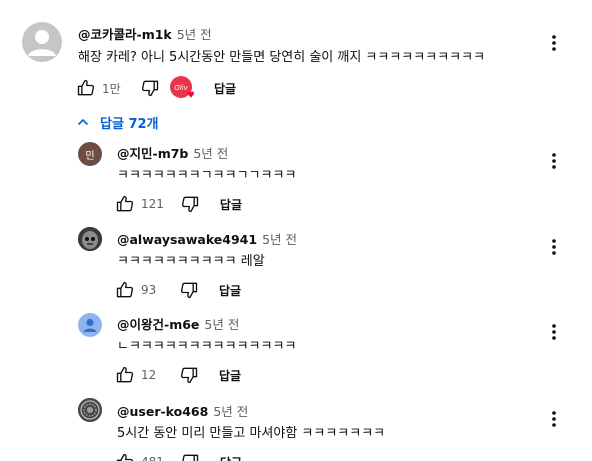 The height and width of the screenshot is (461, 592). Describe the element at coordinates (152, 458) in the screenshot. I see `like-count: 481` at that location.